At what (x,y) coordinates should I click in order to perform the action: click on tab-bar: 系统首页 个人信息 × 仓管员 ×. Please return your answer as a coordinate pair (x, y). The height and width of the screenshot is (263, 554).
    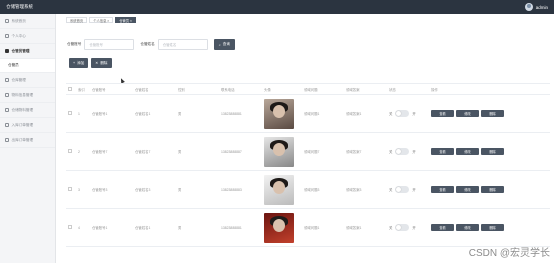
    Looking at the image, I should click on (101, 20).